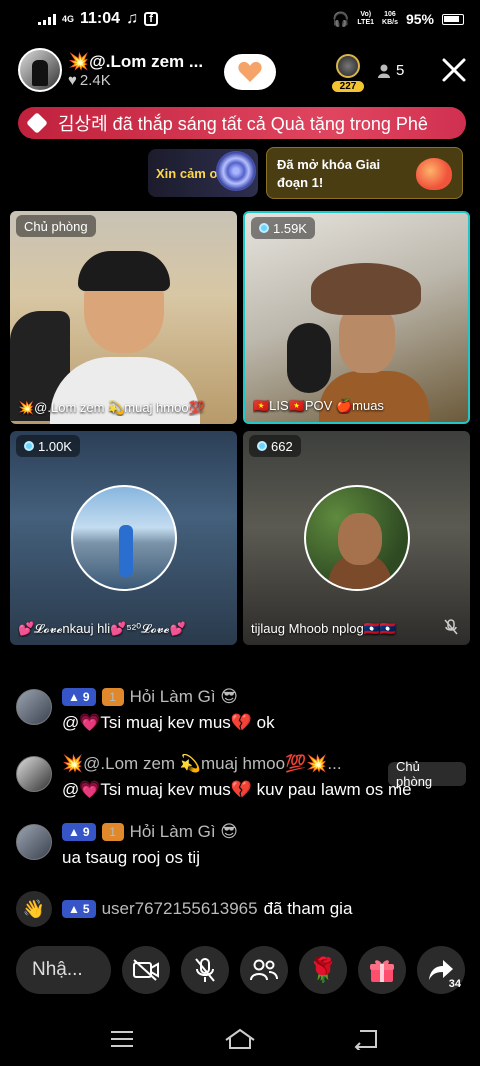  I want to click on host-avatar, so click(40, 70).